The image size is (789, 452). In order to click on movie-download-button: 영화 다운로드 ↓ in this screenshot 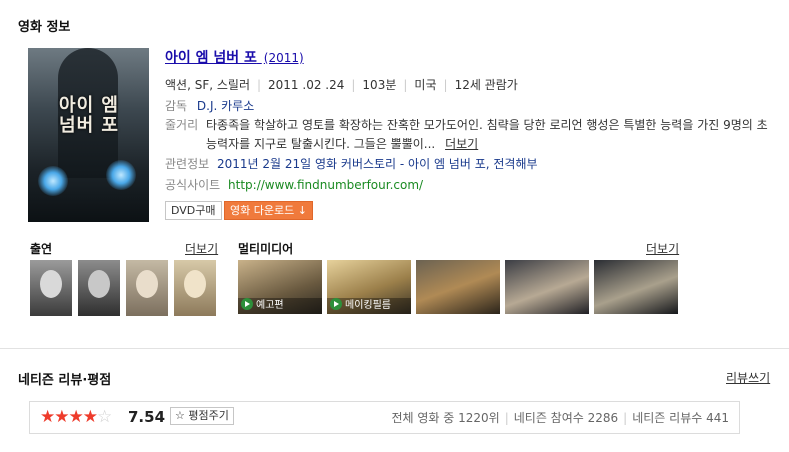, I will do `click(268, 210)`.